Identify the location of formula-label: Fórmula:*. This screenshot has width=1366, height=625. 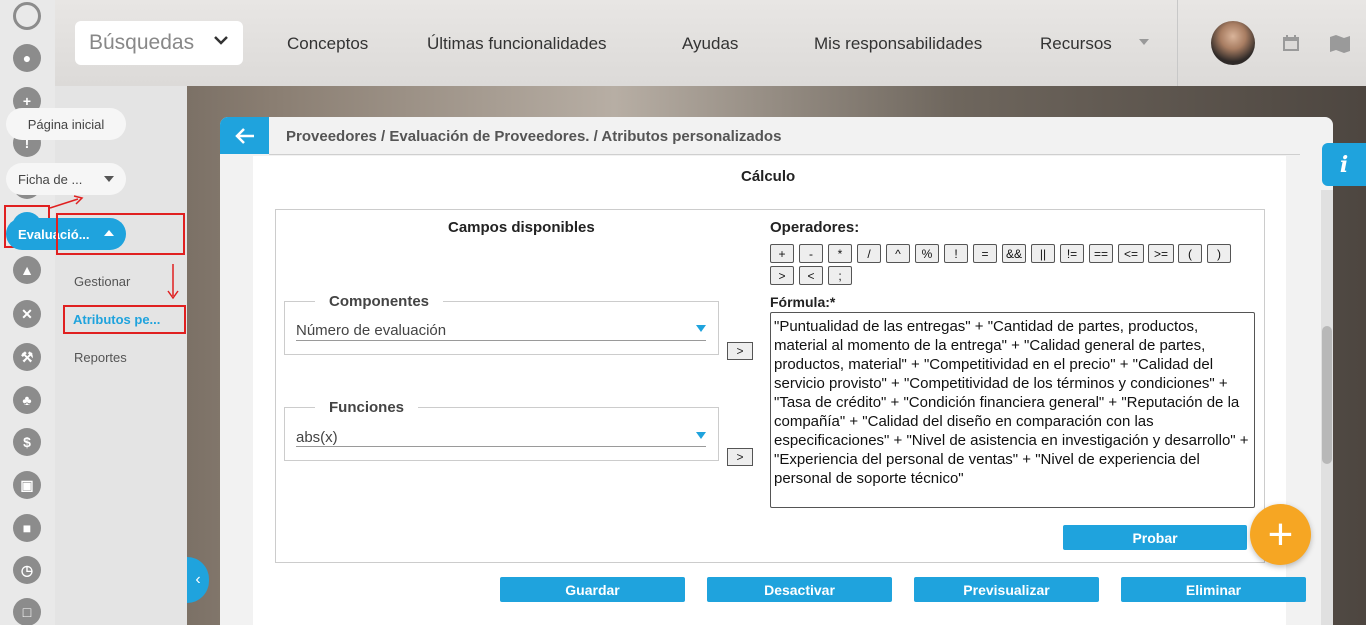
(803, 302).